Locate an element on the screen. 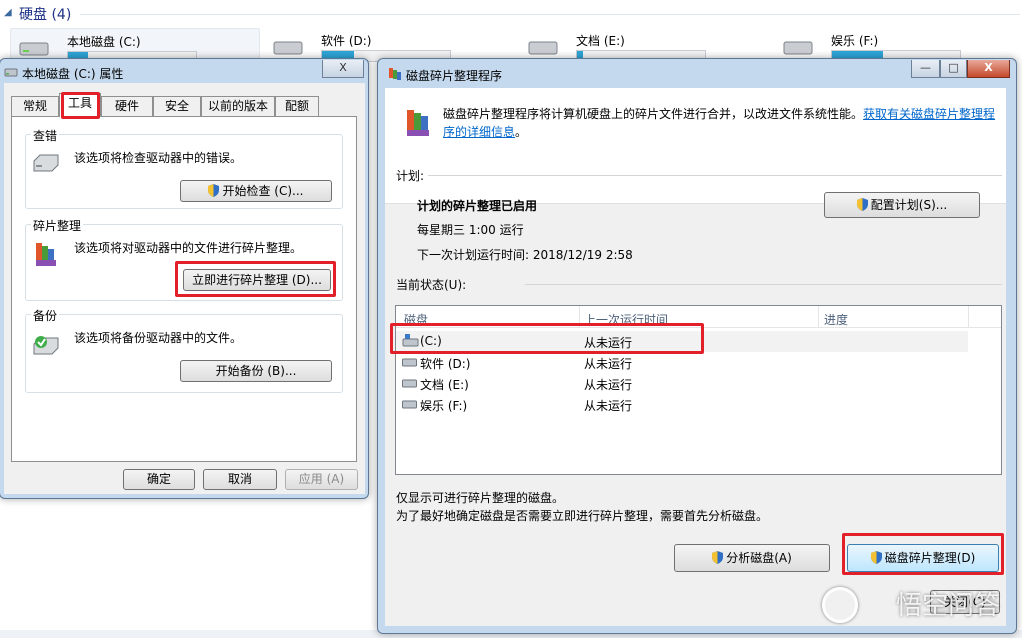 The image size is (1022, 638). defrag-large-icon is located at coordinates (418, 123).